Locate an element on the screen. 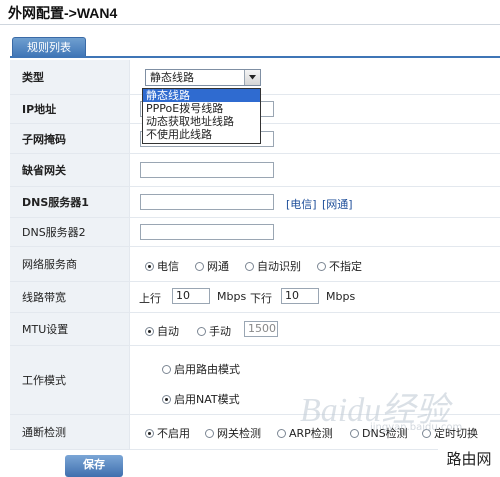  isp-option-telecom: 电信 is located at coordinates (162, 266).